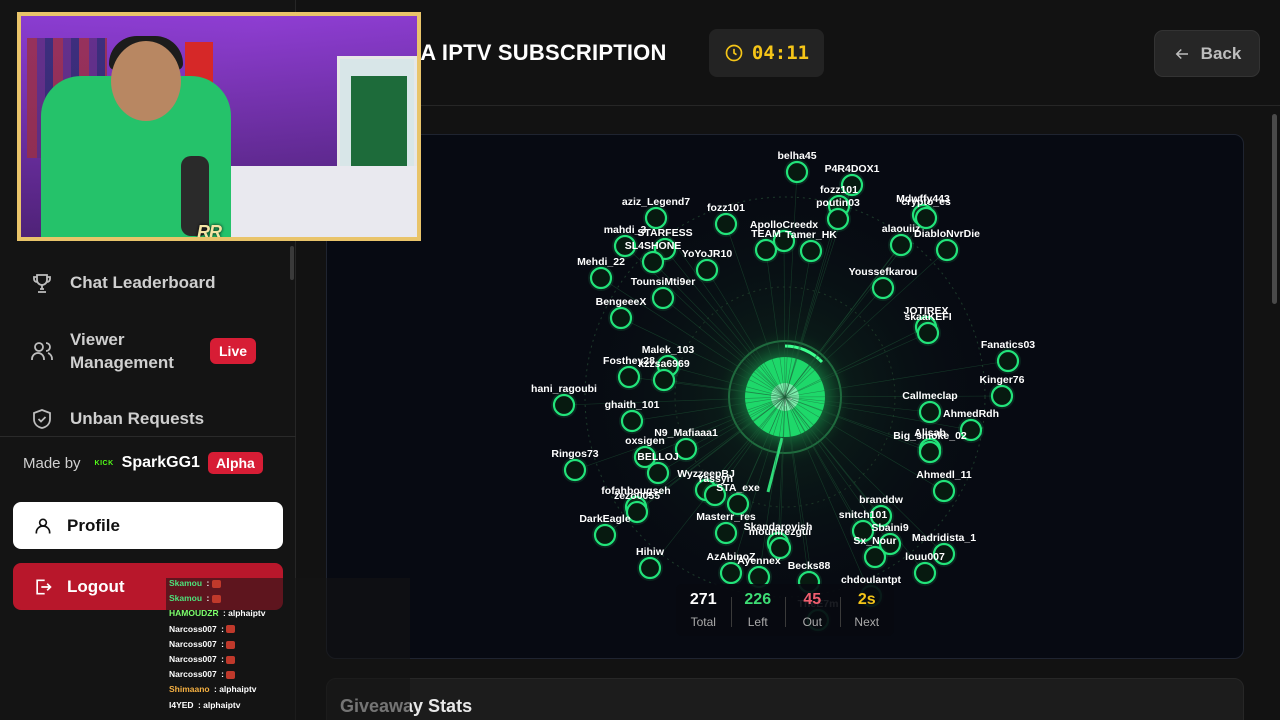 The width and height of the screenshot is (1280, 720). What do you see at coordinates (574, 454) in the screenshot?
I see `participant-node-label: Ringos73` at bounding box center [574, 454].